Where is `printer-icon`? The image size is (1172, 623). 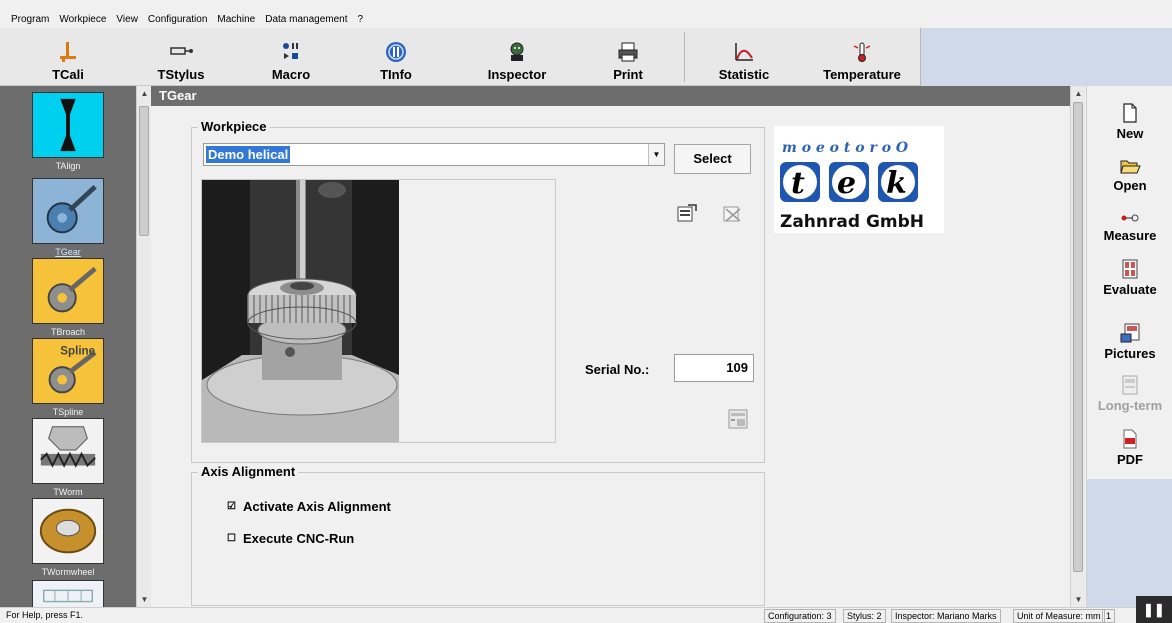
printer-icon is located at coordinates (628, 52).